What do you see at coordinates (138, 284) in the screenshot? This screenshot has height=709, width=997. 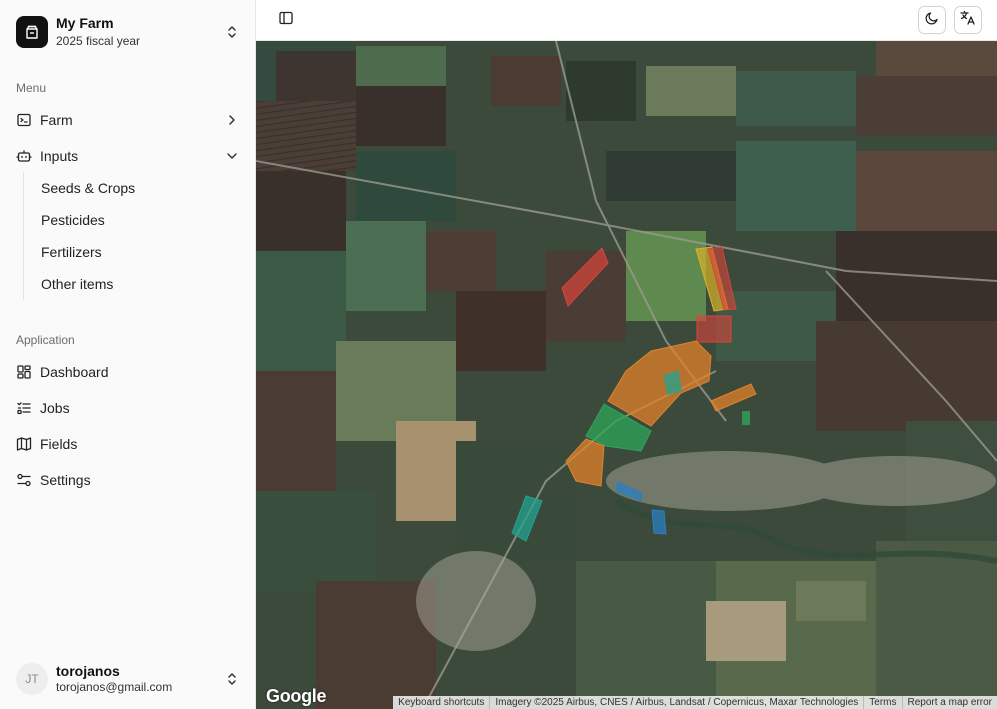 I see `sidebar-subitem-other-items: Other items` at bounding box center [138, 284].